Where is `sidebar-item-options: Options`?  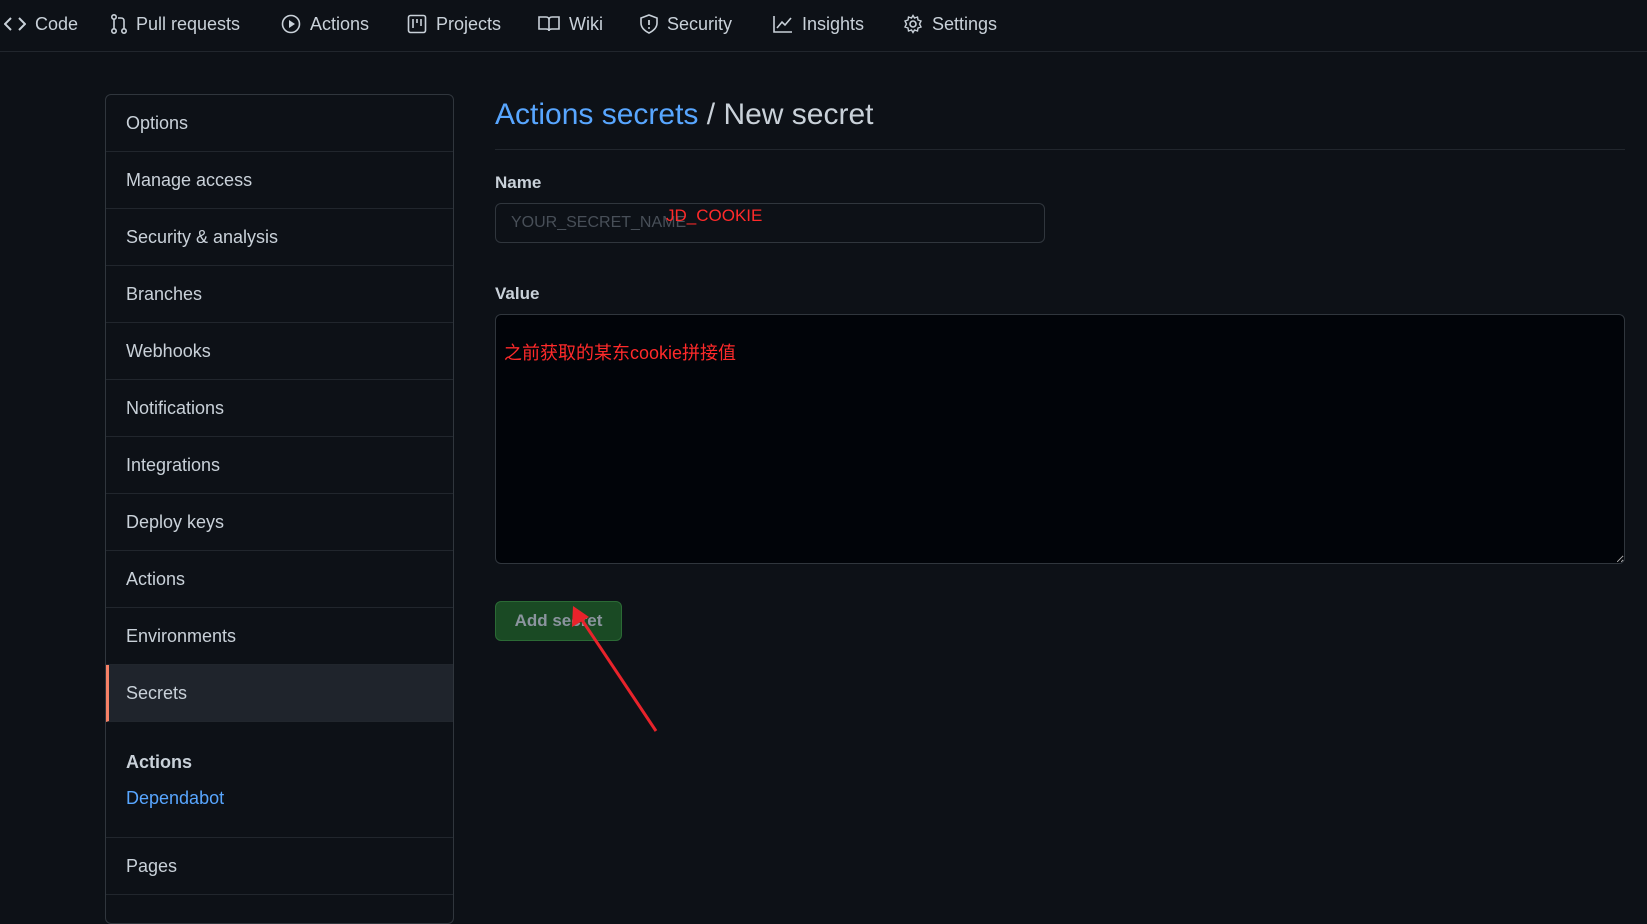 sidebar-item-options: Options is located at coordinates (279, 123).